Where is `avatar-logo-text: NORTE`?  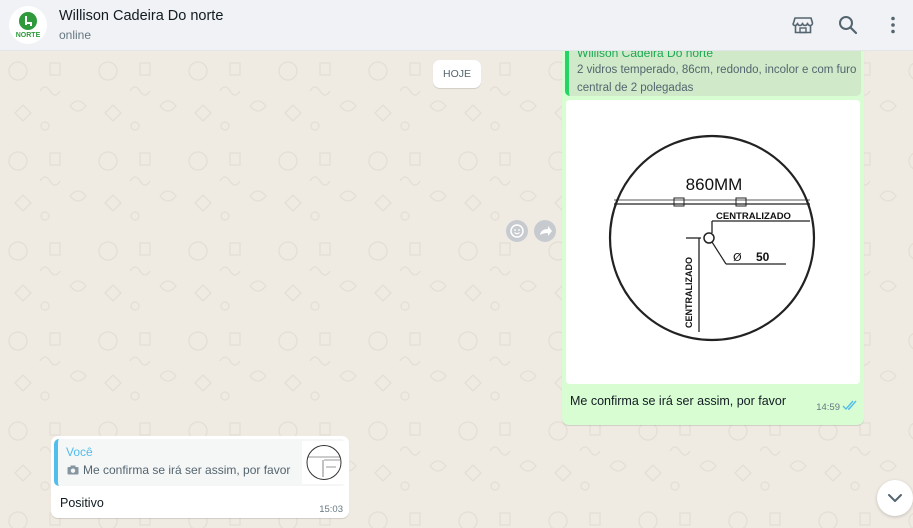
avatar-logo-text: NORTE is located at coordinates (28, 35).